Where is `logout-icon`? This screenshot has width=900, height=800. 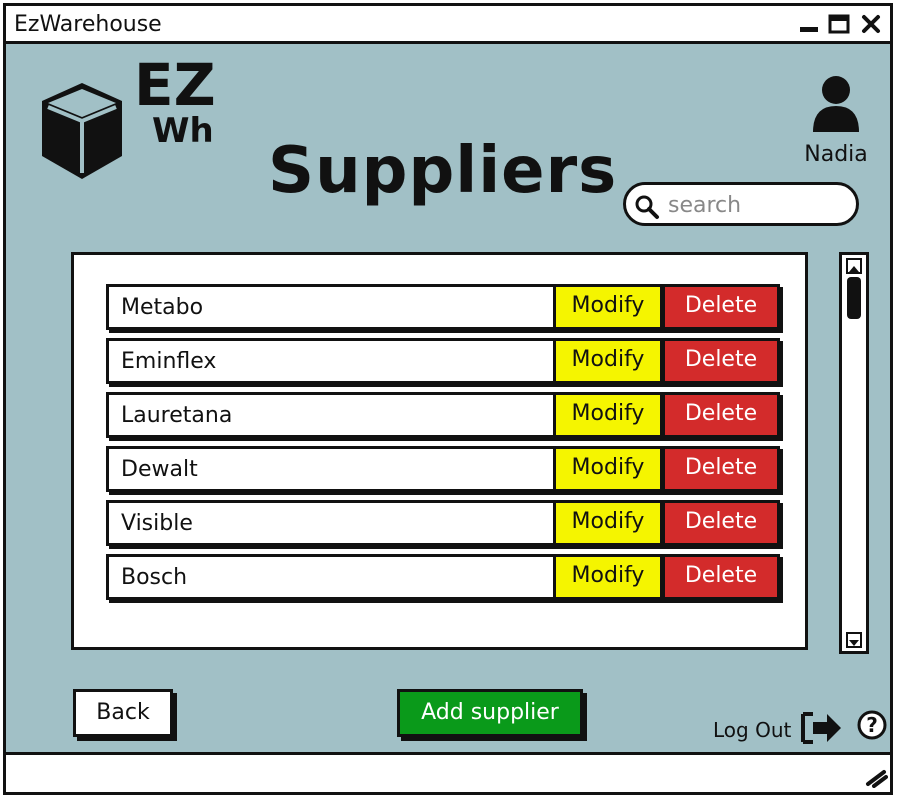
logout-icon is located at coordinates (823, 728).